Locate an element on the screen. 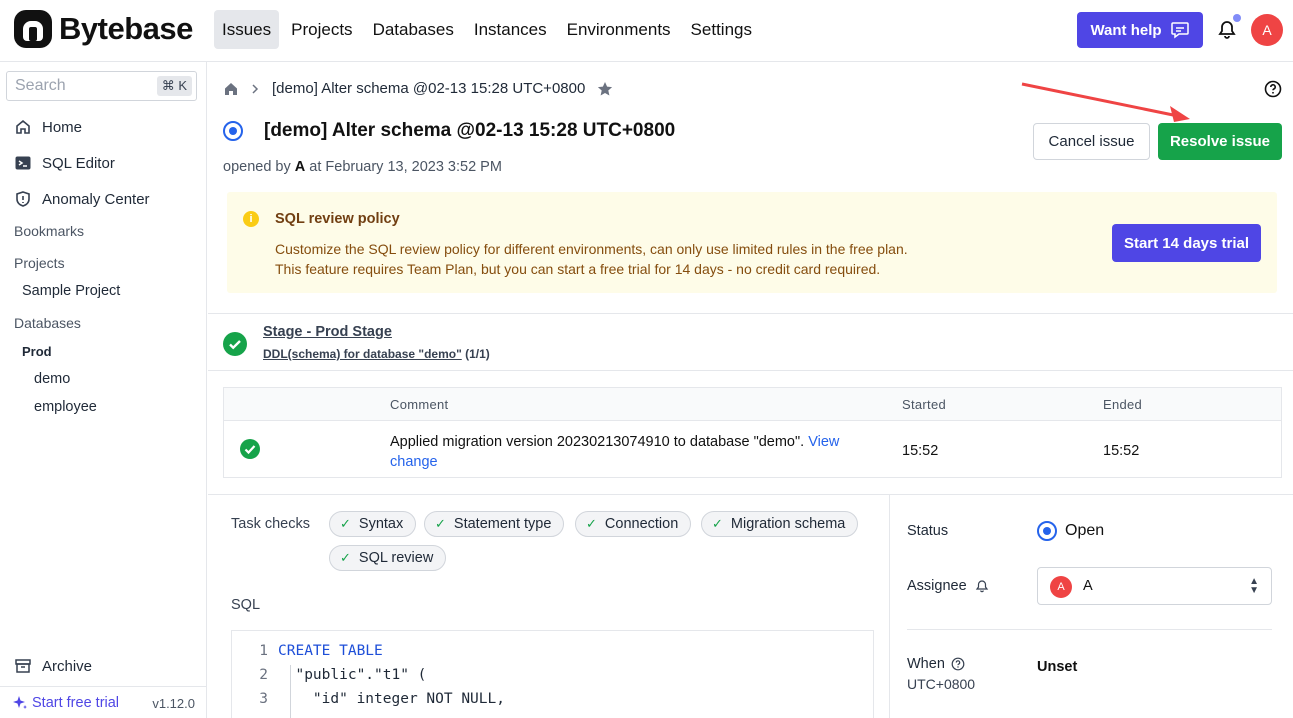  cancel-issue-button: Cancel issue is located at coordinates (1091, 141).